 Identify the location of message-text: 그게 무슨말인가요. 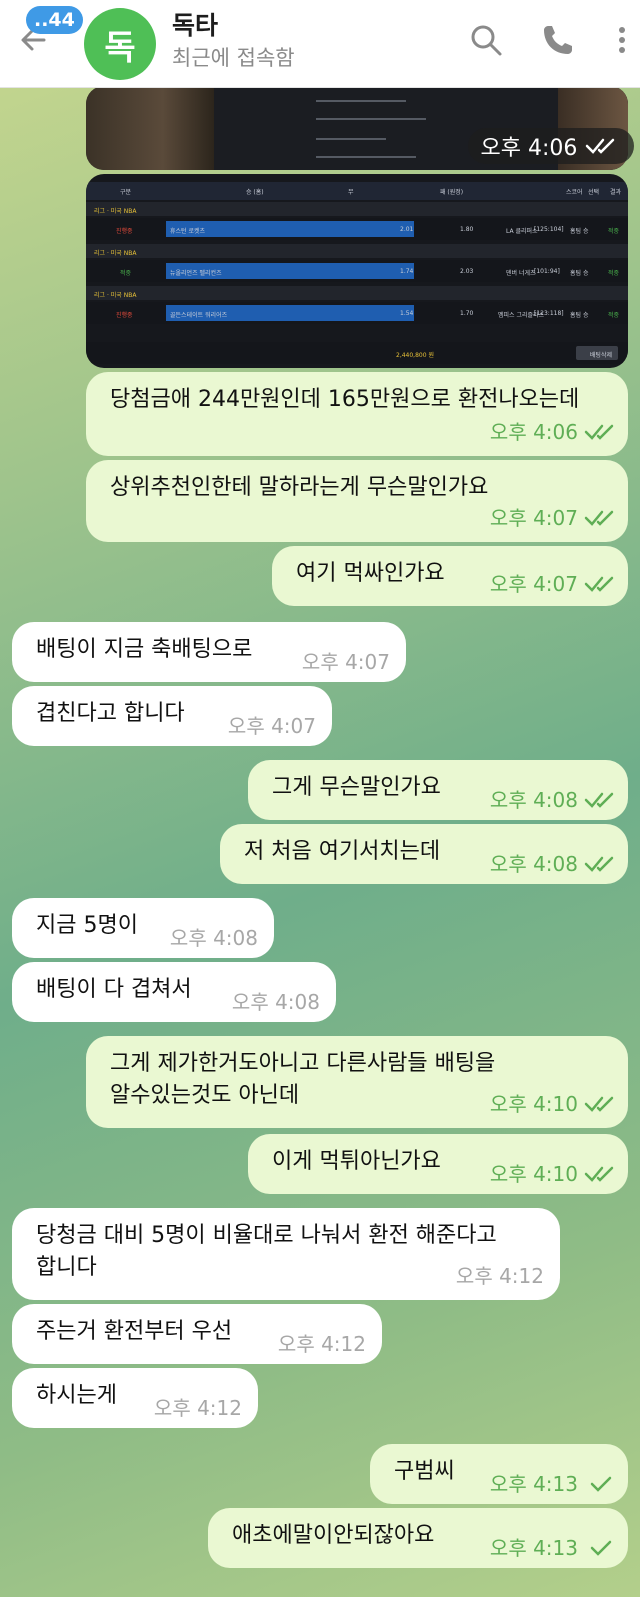
(356, 787).